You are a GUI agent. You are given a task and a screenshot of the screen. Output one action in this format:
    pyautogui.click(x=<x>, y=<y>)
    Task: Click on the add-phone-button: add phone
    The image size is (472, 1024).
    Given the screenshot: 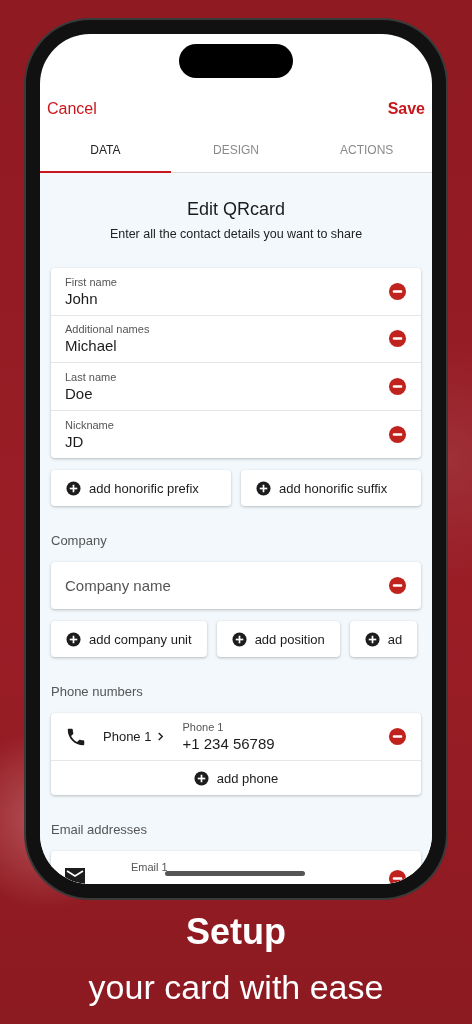 What is the action you would take?
    pyautogui.click(x=236, y=778)
    